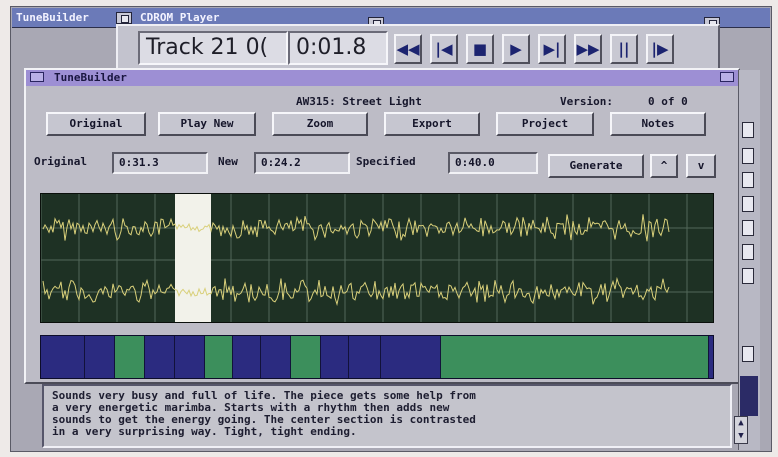  I want to click on rewind-button: ◀◀, so click(408, 49).